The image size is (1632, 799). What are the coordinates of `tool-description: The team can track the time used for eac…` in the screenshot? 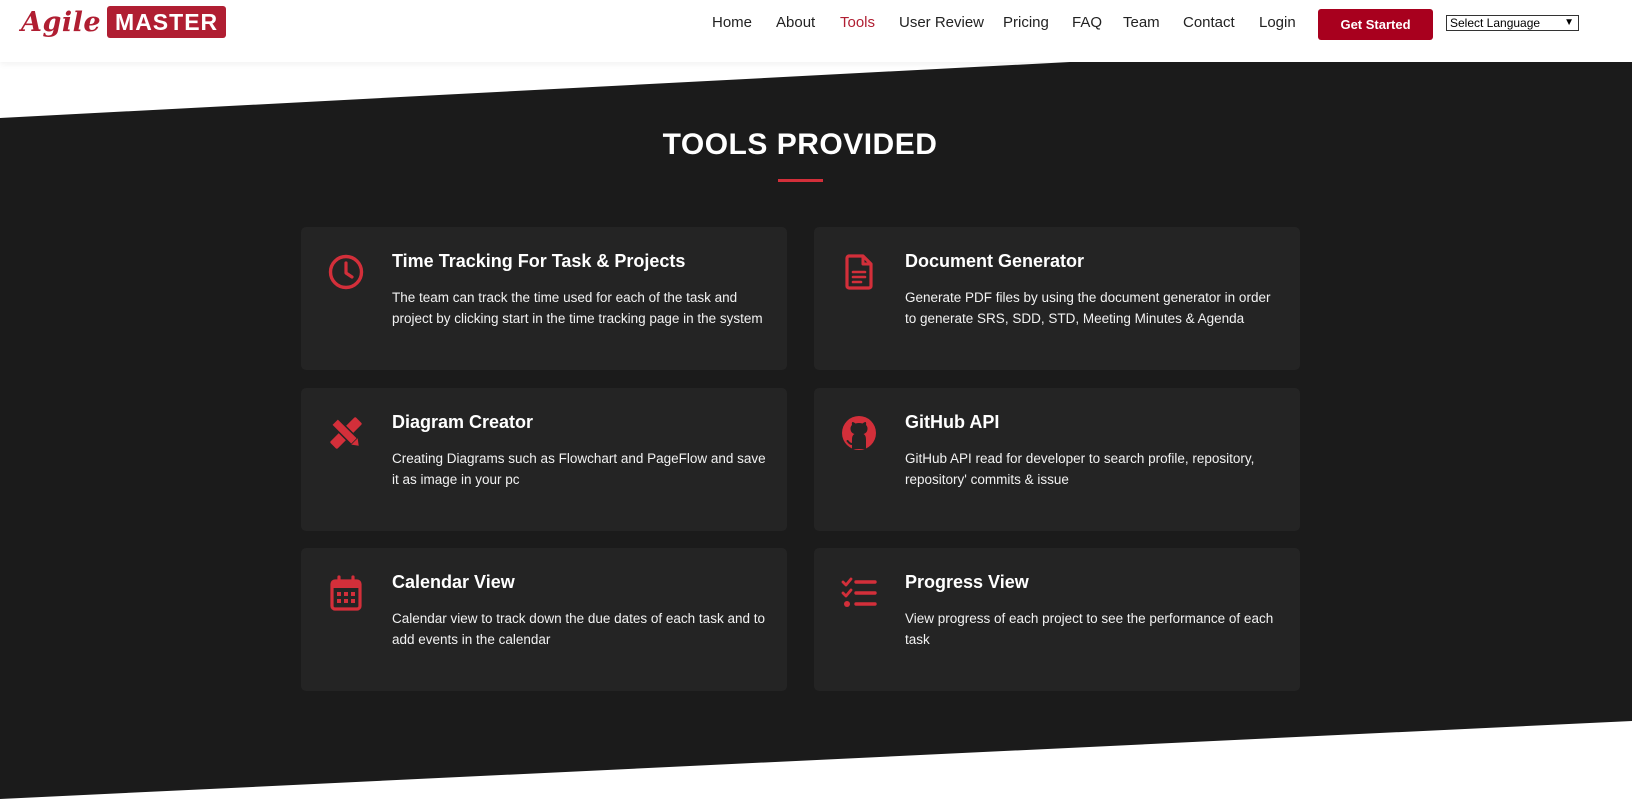 It's located at (577, 308).